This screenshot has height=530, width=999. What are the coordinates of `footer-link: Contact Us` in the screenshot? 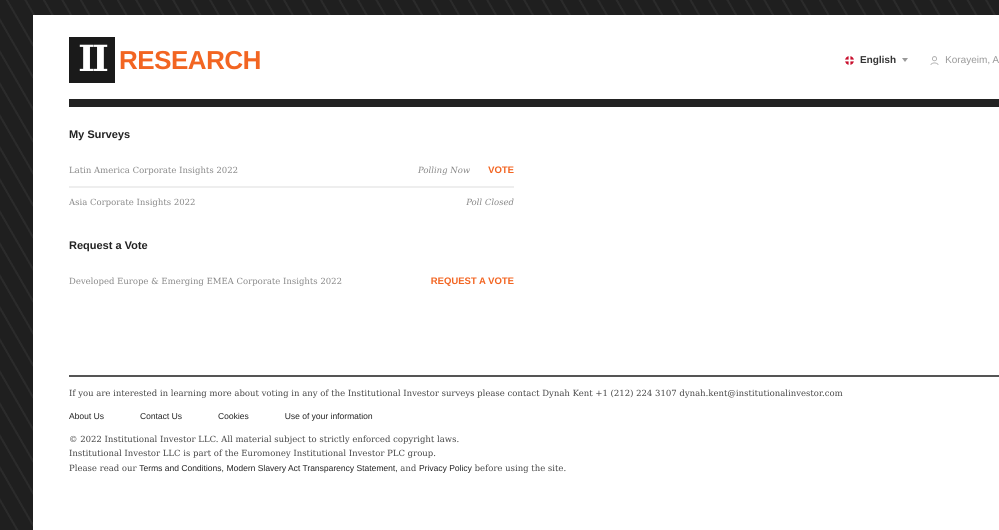 It's located at (161, 416).